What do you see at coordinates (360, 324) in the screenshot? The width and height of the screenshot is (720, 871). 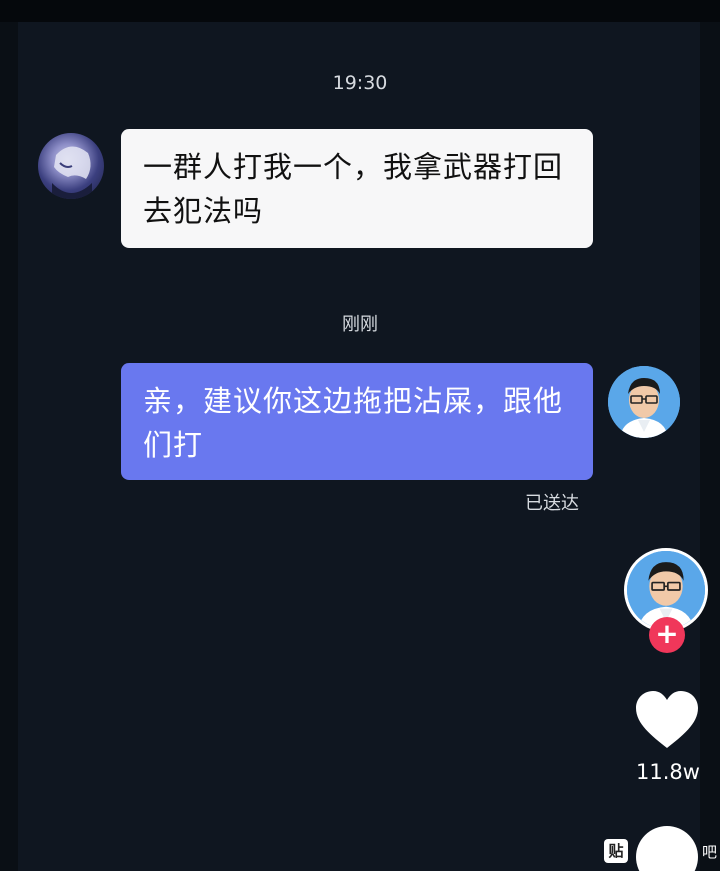 I see `message-timestamp: 刚刚` at bounding box center [360, 324].